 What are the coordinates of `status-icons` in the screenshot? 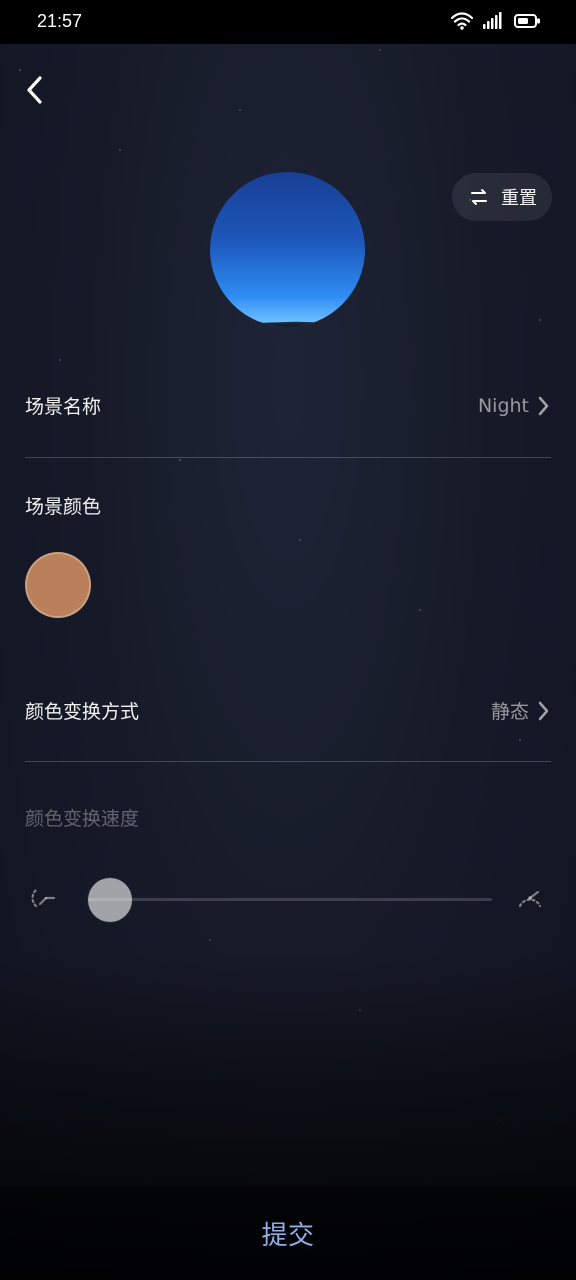 It's located at (496, 21).